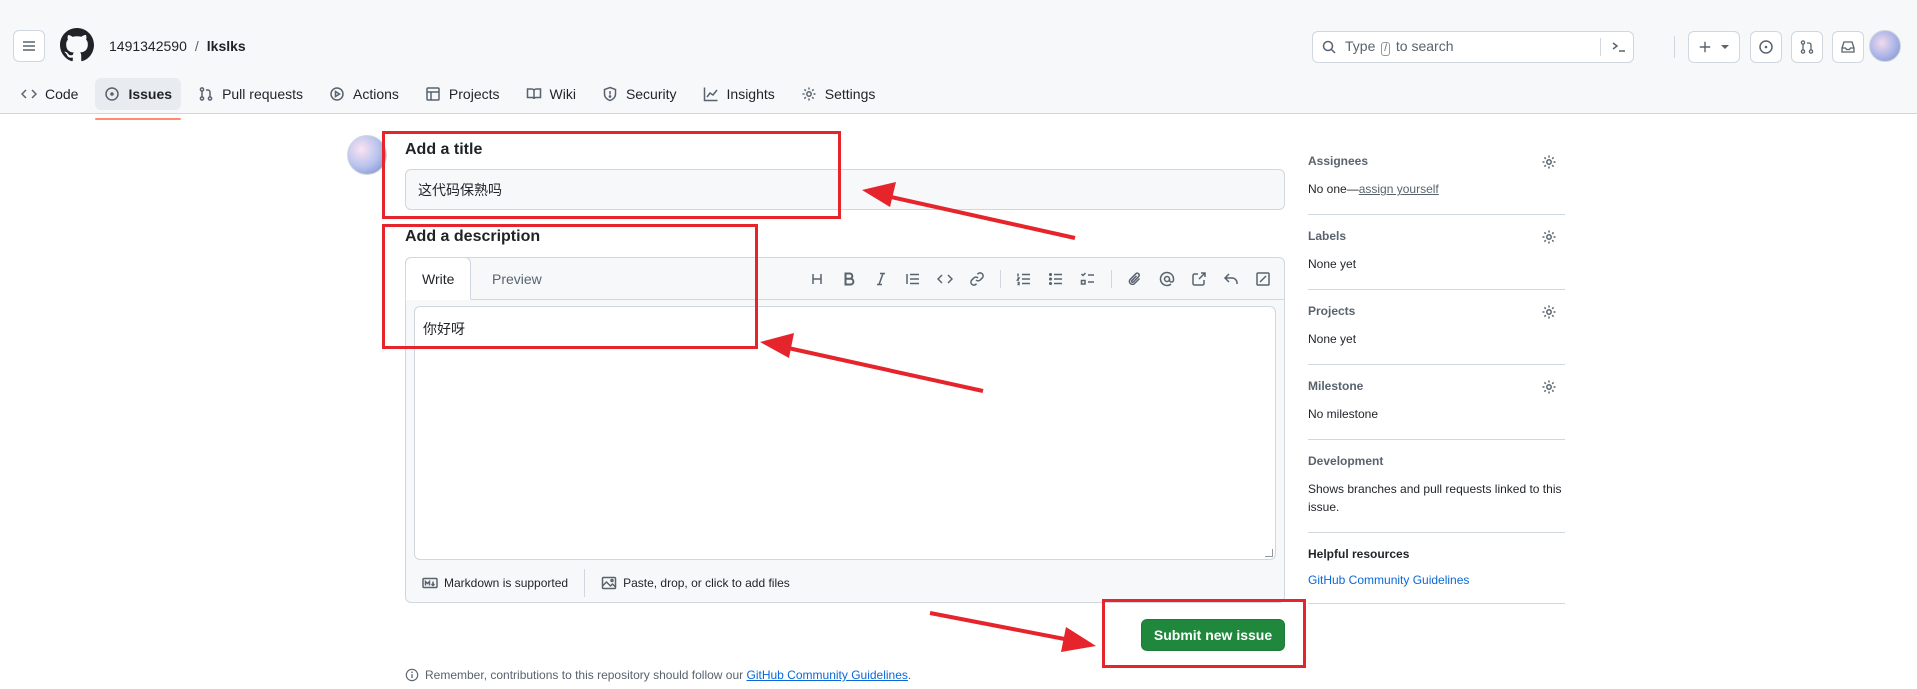 The width and height of the screenshot is (1917, 689). I want to click on tab-security: Security, so click(639, 94).